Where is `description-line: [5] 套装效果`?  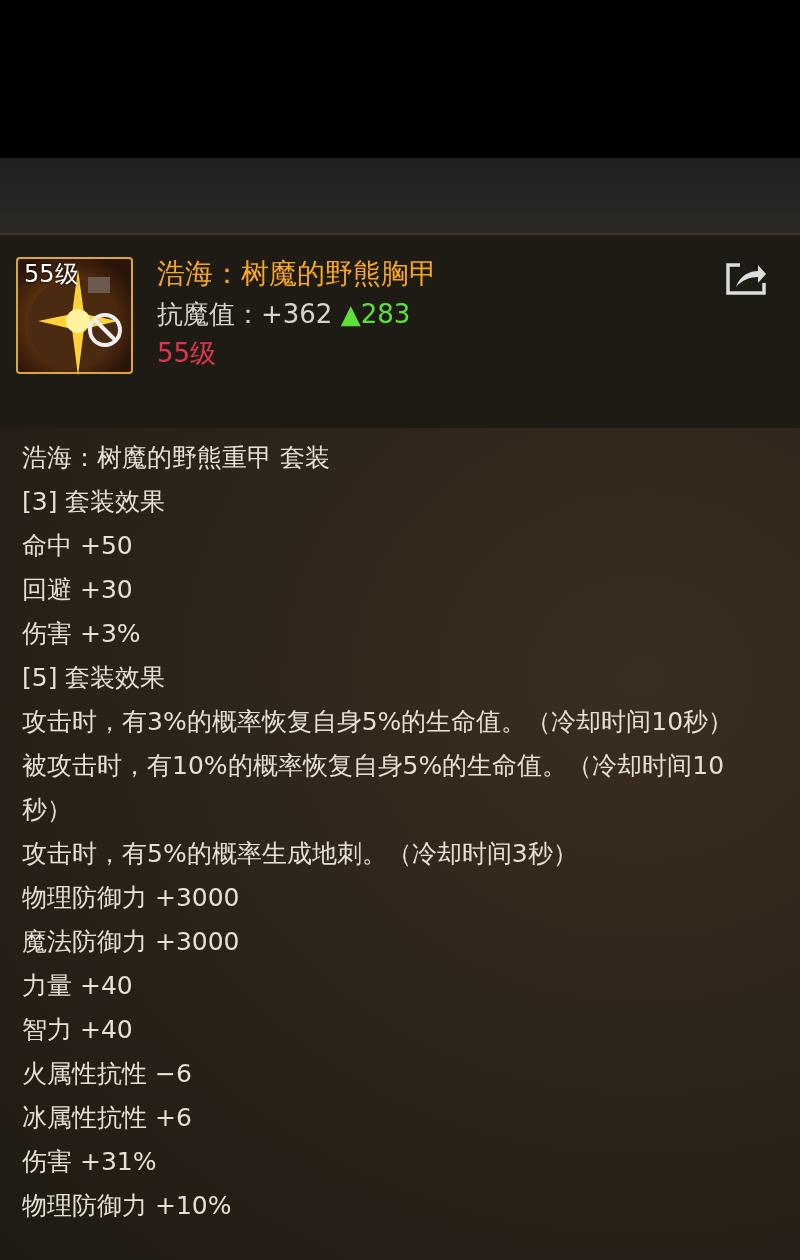
description-line: [5] 套装效果 is located at coordinates (94, 678).